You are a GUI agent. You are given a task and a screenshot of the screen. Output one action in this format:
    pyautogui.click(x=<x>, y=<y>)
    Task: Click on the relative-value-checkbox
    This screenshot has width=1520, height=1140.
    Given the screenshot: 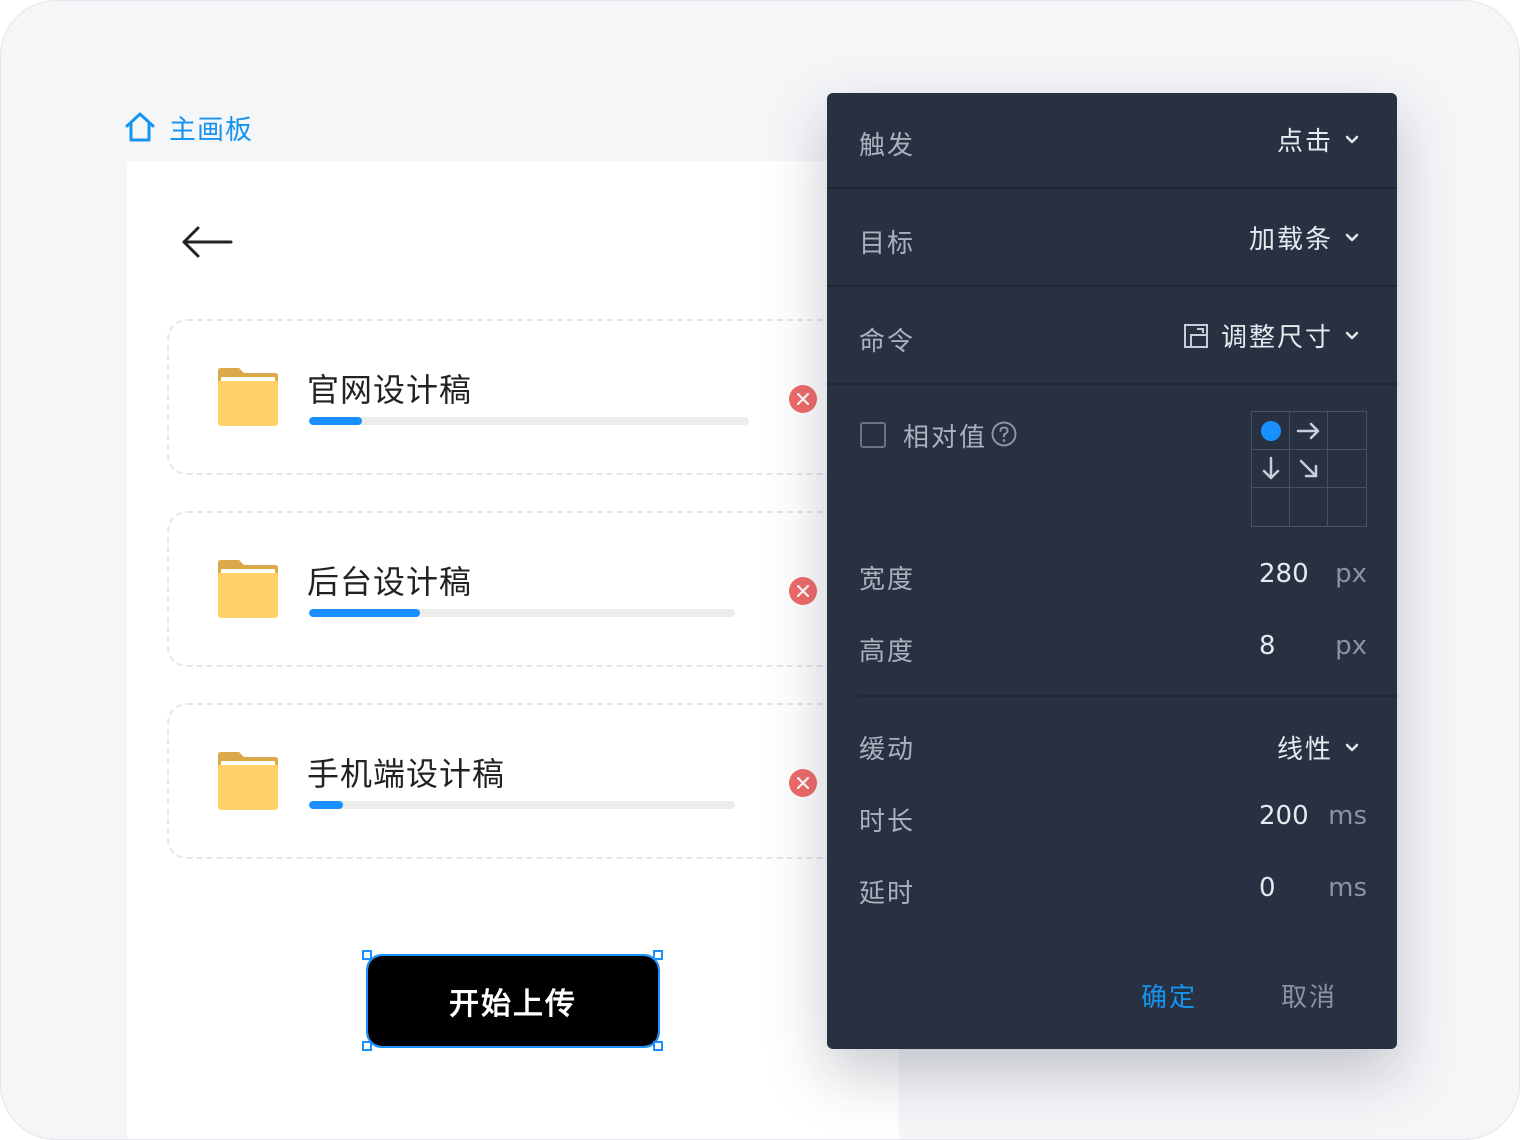 What is the action you would take?
    pyautogui.click(x=873, y=435)
    